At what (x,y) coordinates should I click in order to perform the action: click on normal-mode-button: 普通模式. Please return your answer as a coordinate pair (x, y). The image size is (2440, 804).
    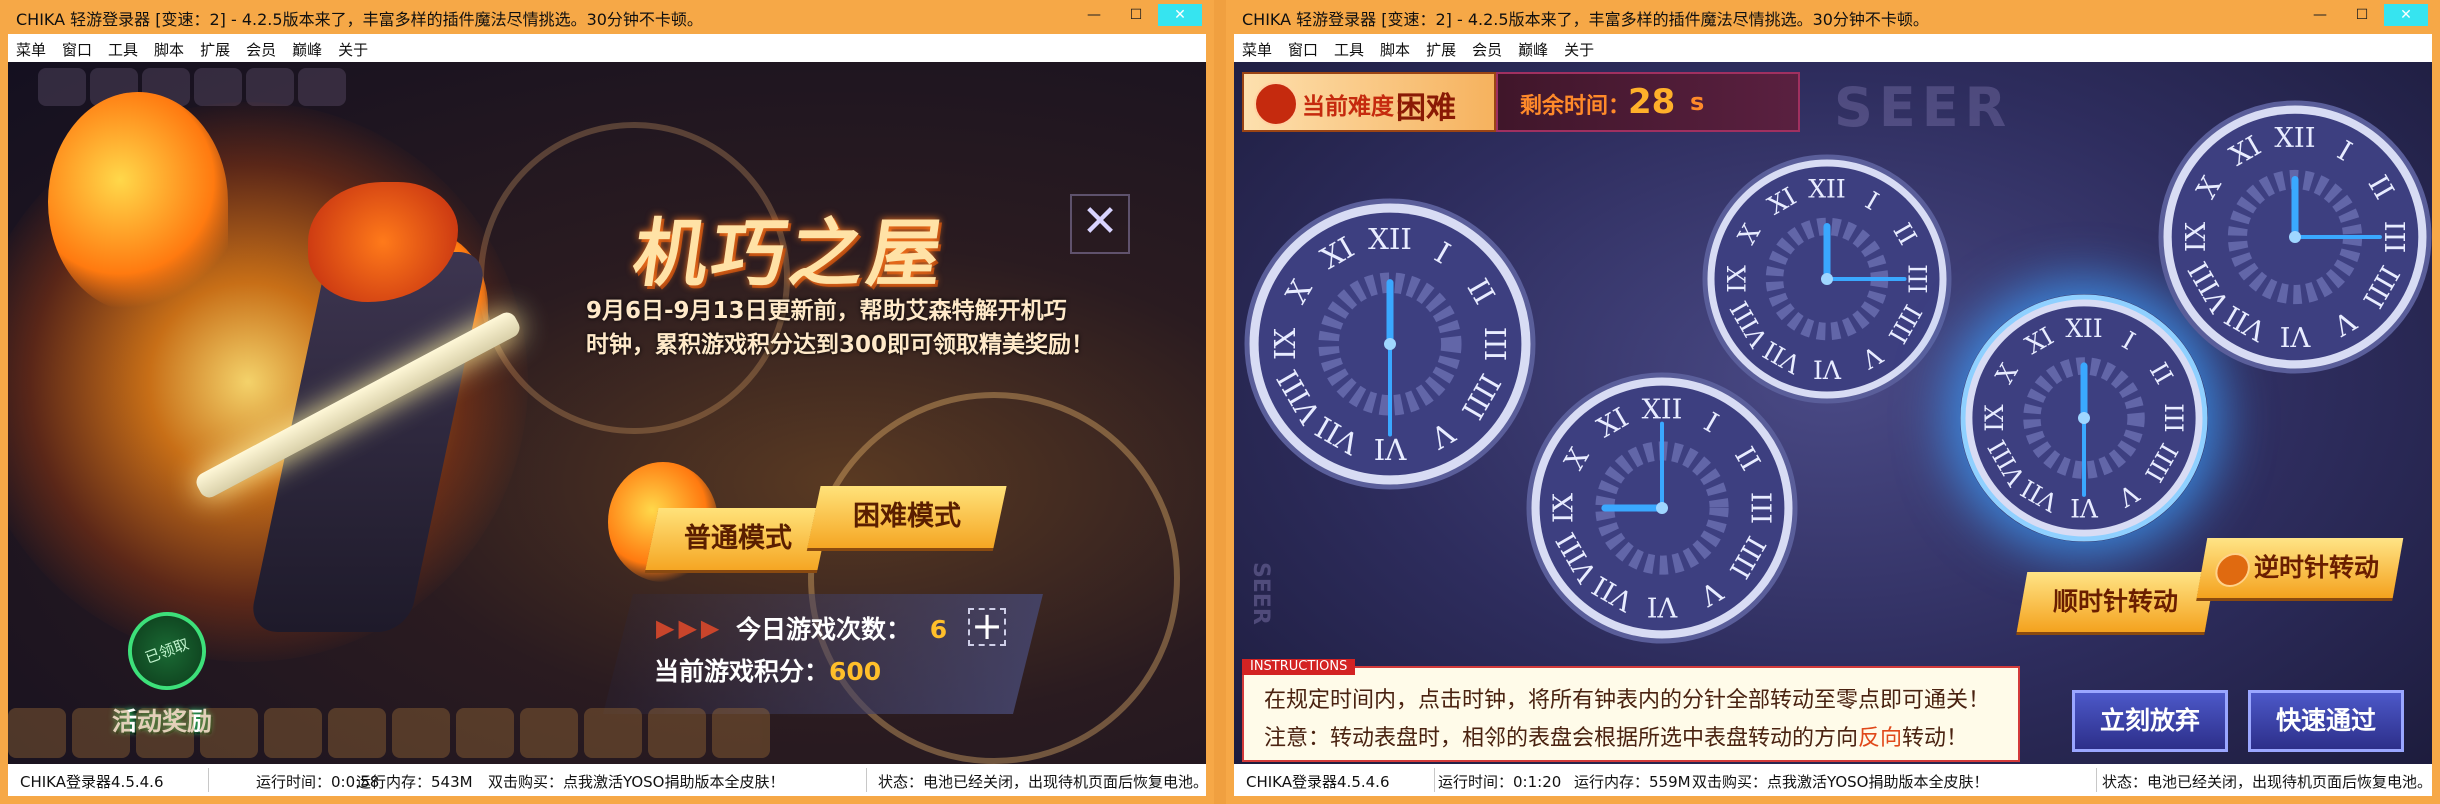
    Looking at the image, I should click on (738, 539).